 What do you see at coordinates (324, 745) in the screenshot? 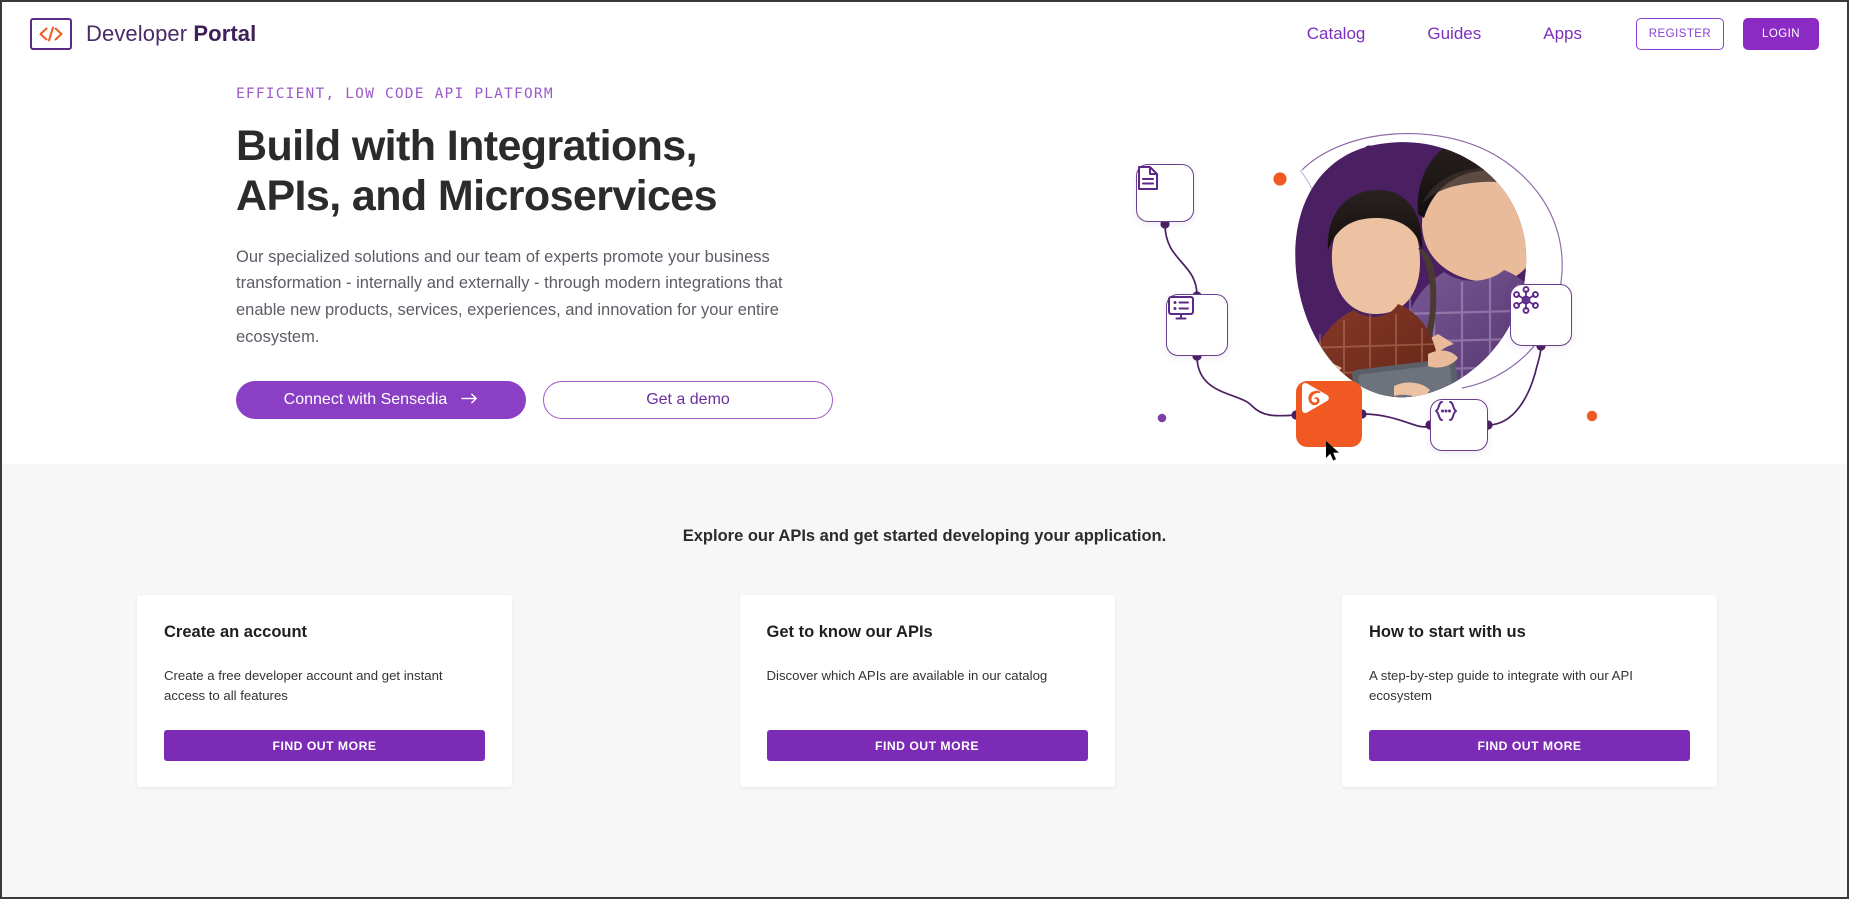
I see `find-out-more-button-create-account: FIND OUT MORE` at bounding box center [324, 745].